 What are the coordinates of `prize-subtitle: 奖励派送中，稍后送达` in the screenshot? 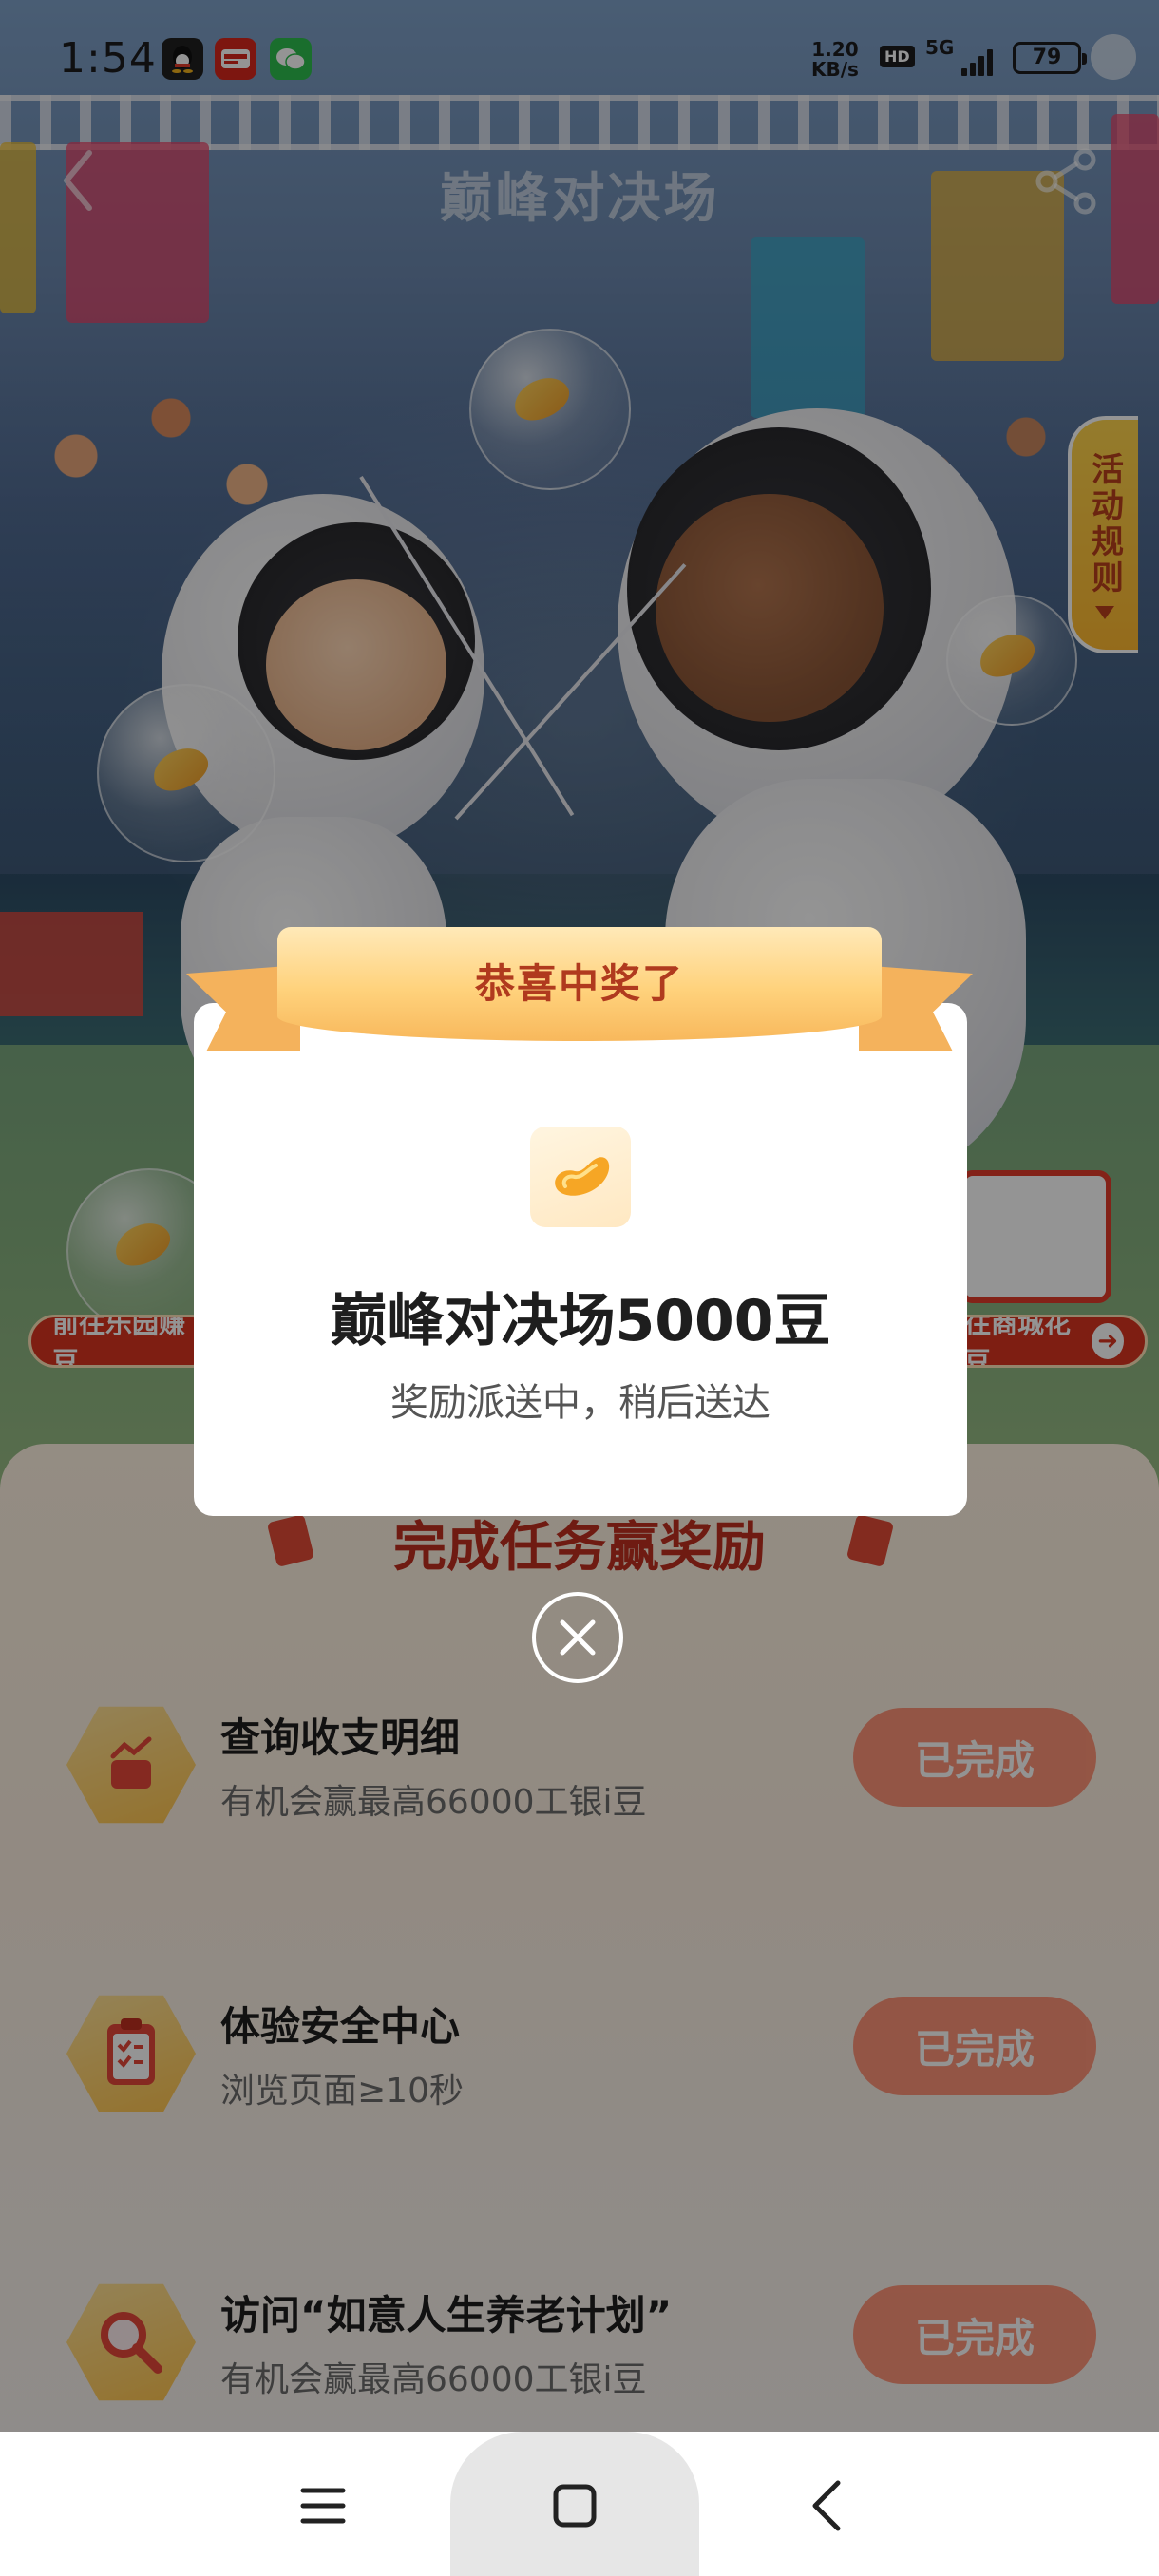 It's located at (580, 1403).